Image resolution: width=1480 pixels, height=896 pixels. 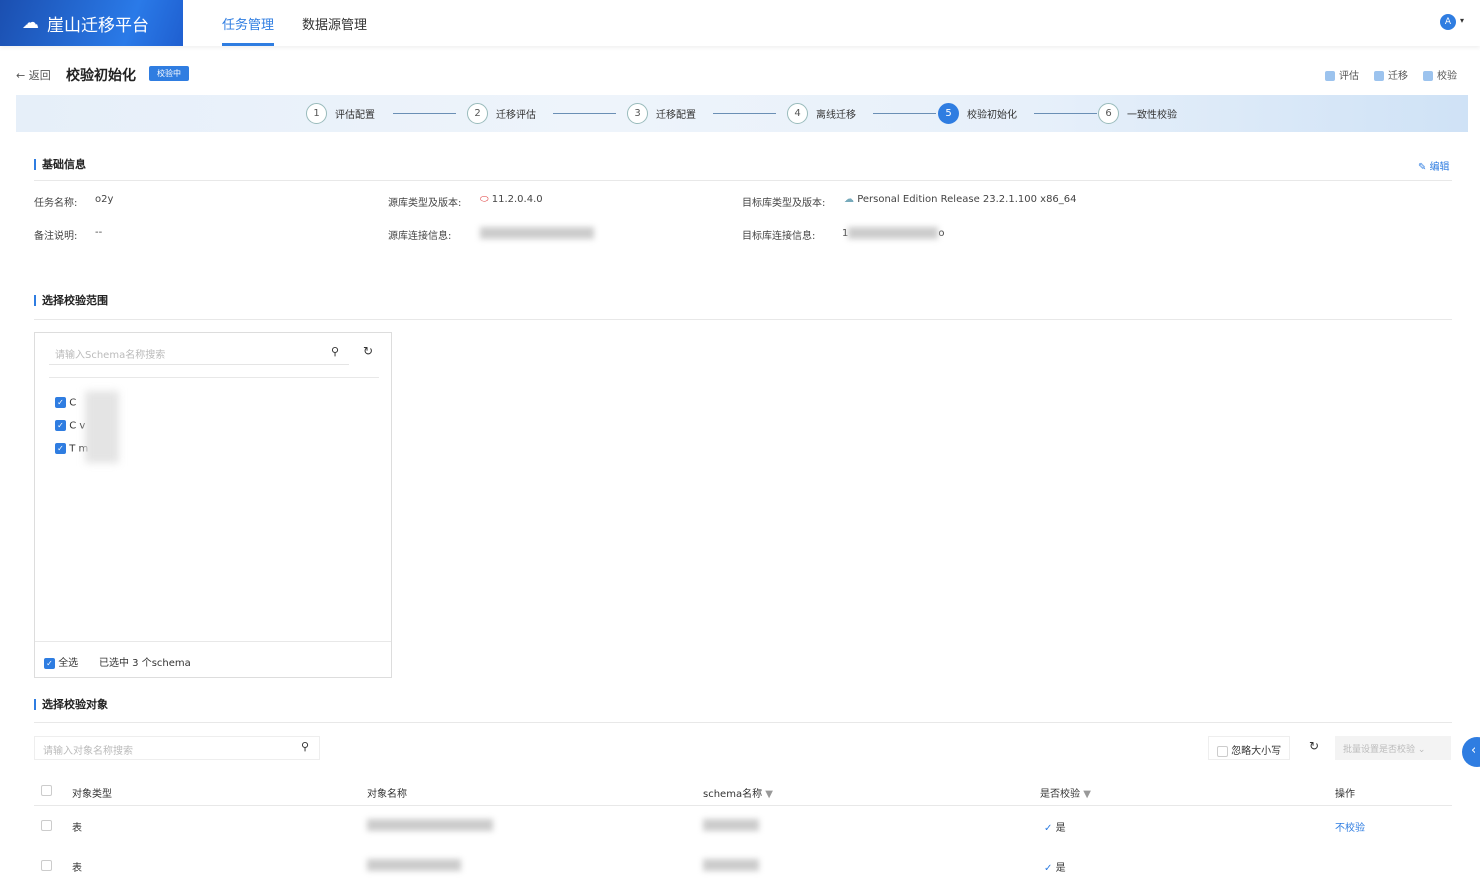 I want to click on src-conn-label: 源库连接信息:, so click(x=420, y=236).